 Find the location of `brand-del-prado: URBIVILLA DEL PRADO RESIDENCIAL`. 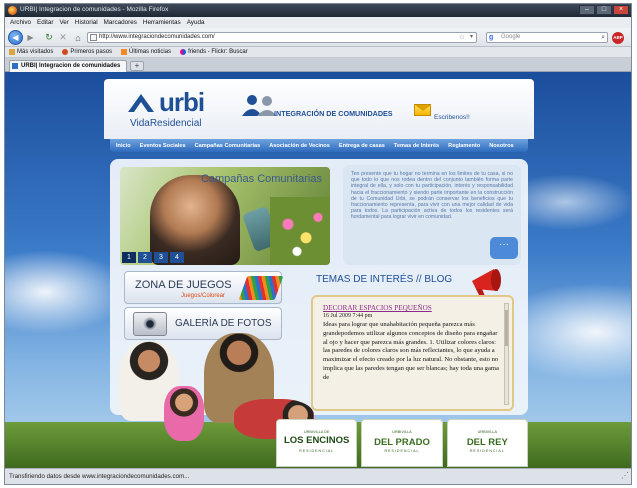

brand-del-prado: URBIVILLA DEL PRADO RESIDENCIAL is located at coordinates (402, 443).